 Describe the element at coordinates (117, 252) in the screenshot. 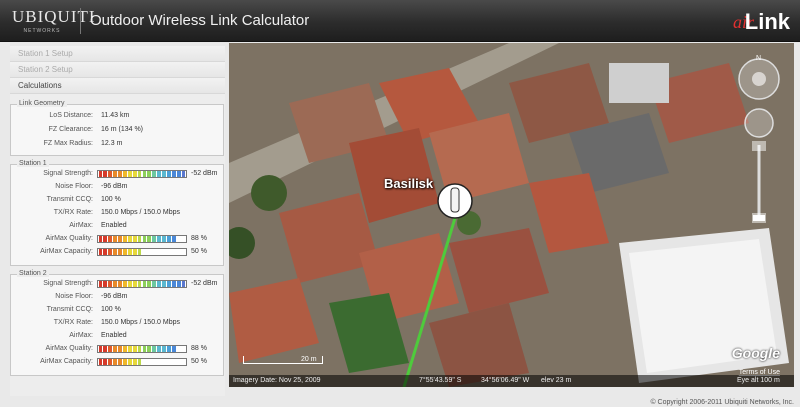

I see `airmax-capacity-row: AirMax Capacity: 50 %` at that location.